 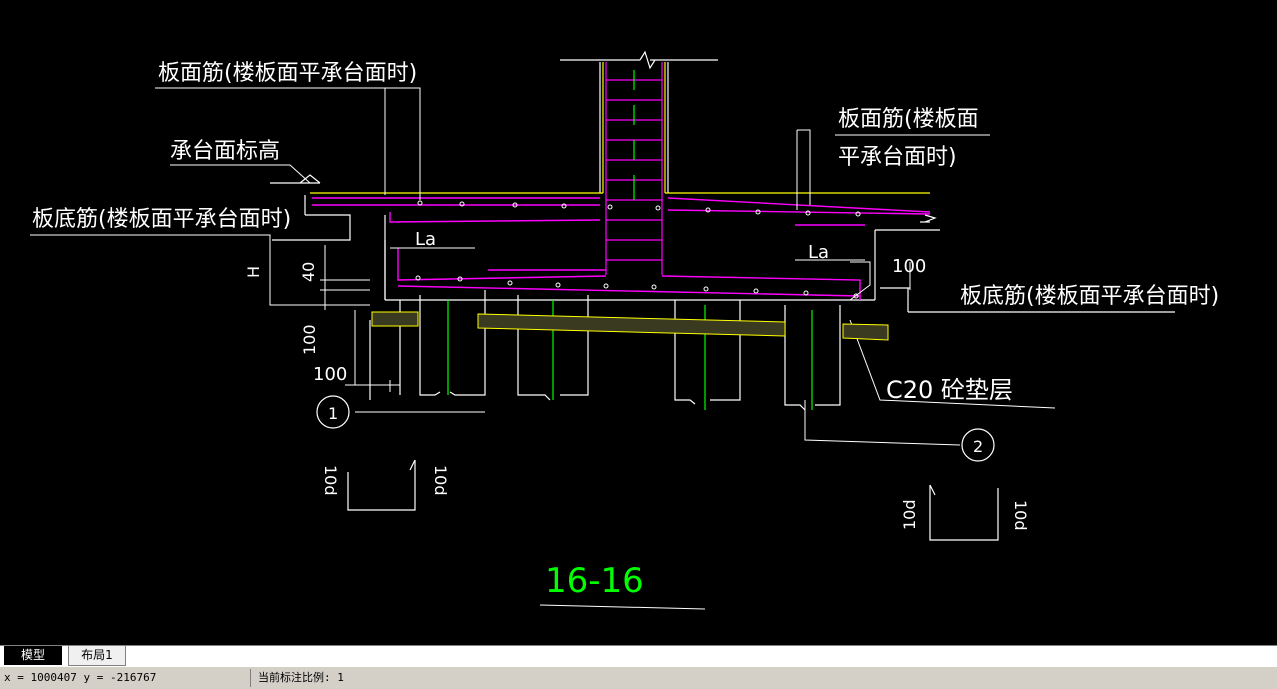 I want to click on cushion-layer, so click(x=630, y=326).